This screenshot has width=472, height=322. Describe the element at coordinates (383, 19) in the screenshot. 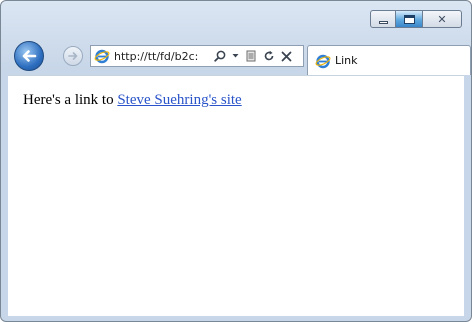

I see `minimize-button` at that location.